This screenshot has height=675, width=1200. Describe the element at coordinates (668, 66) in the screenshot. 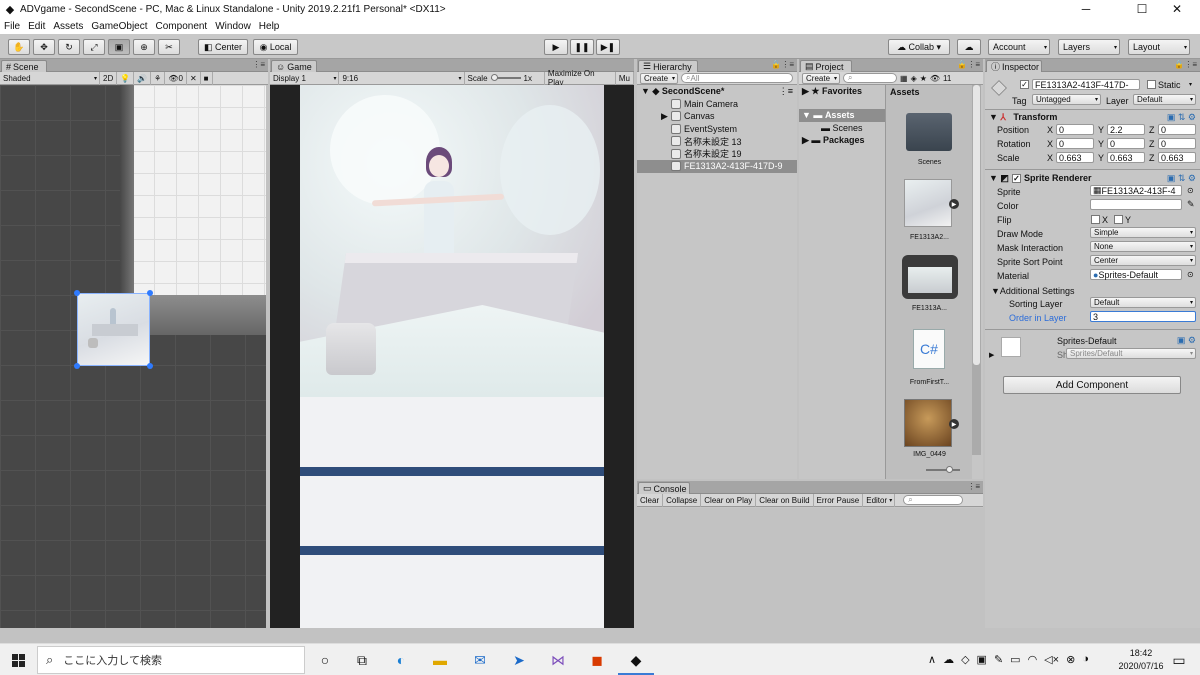

I see `tab-hierarchy: ☰ Hierarchy` at that location.